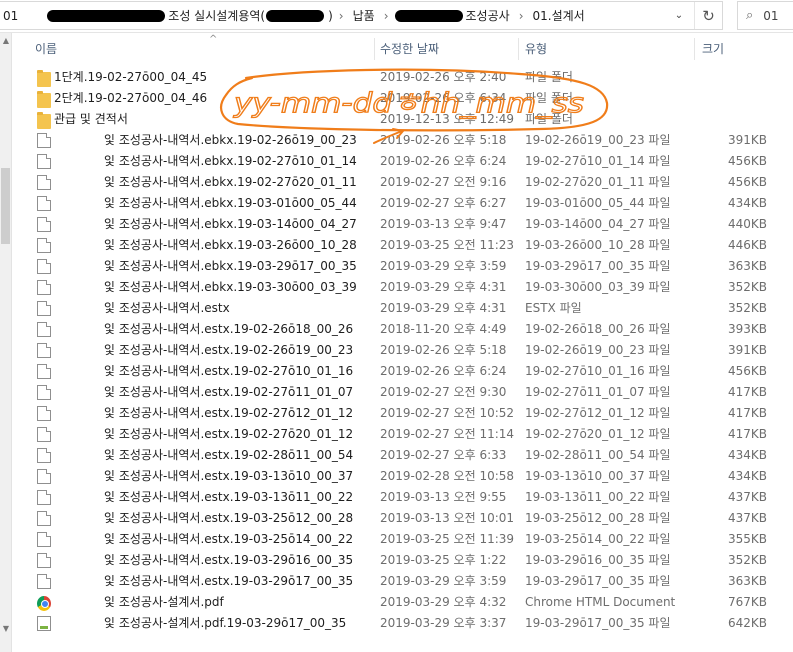 The width and height of the screenshot is (793, 652). Describe the element at coordinates (598, 497) in the screenshot. I see `file-type: 19-03-13ō11_00_22 파일` at that location.